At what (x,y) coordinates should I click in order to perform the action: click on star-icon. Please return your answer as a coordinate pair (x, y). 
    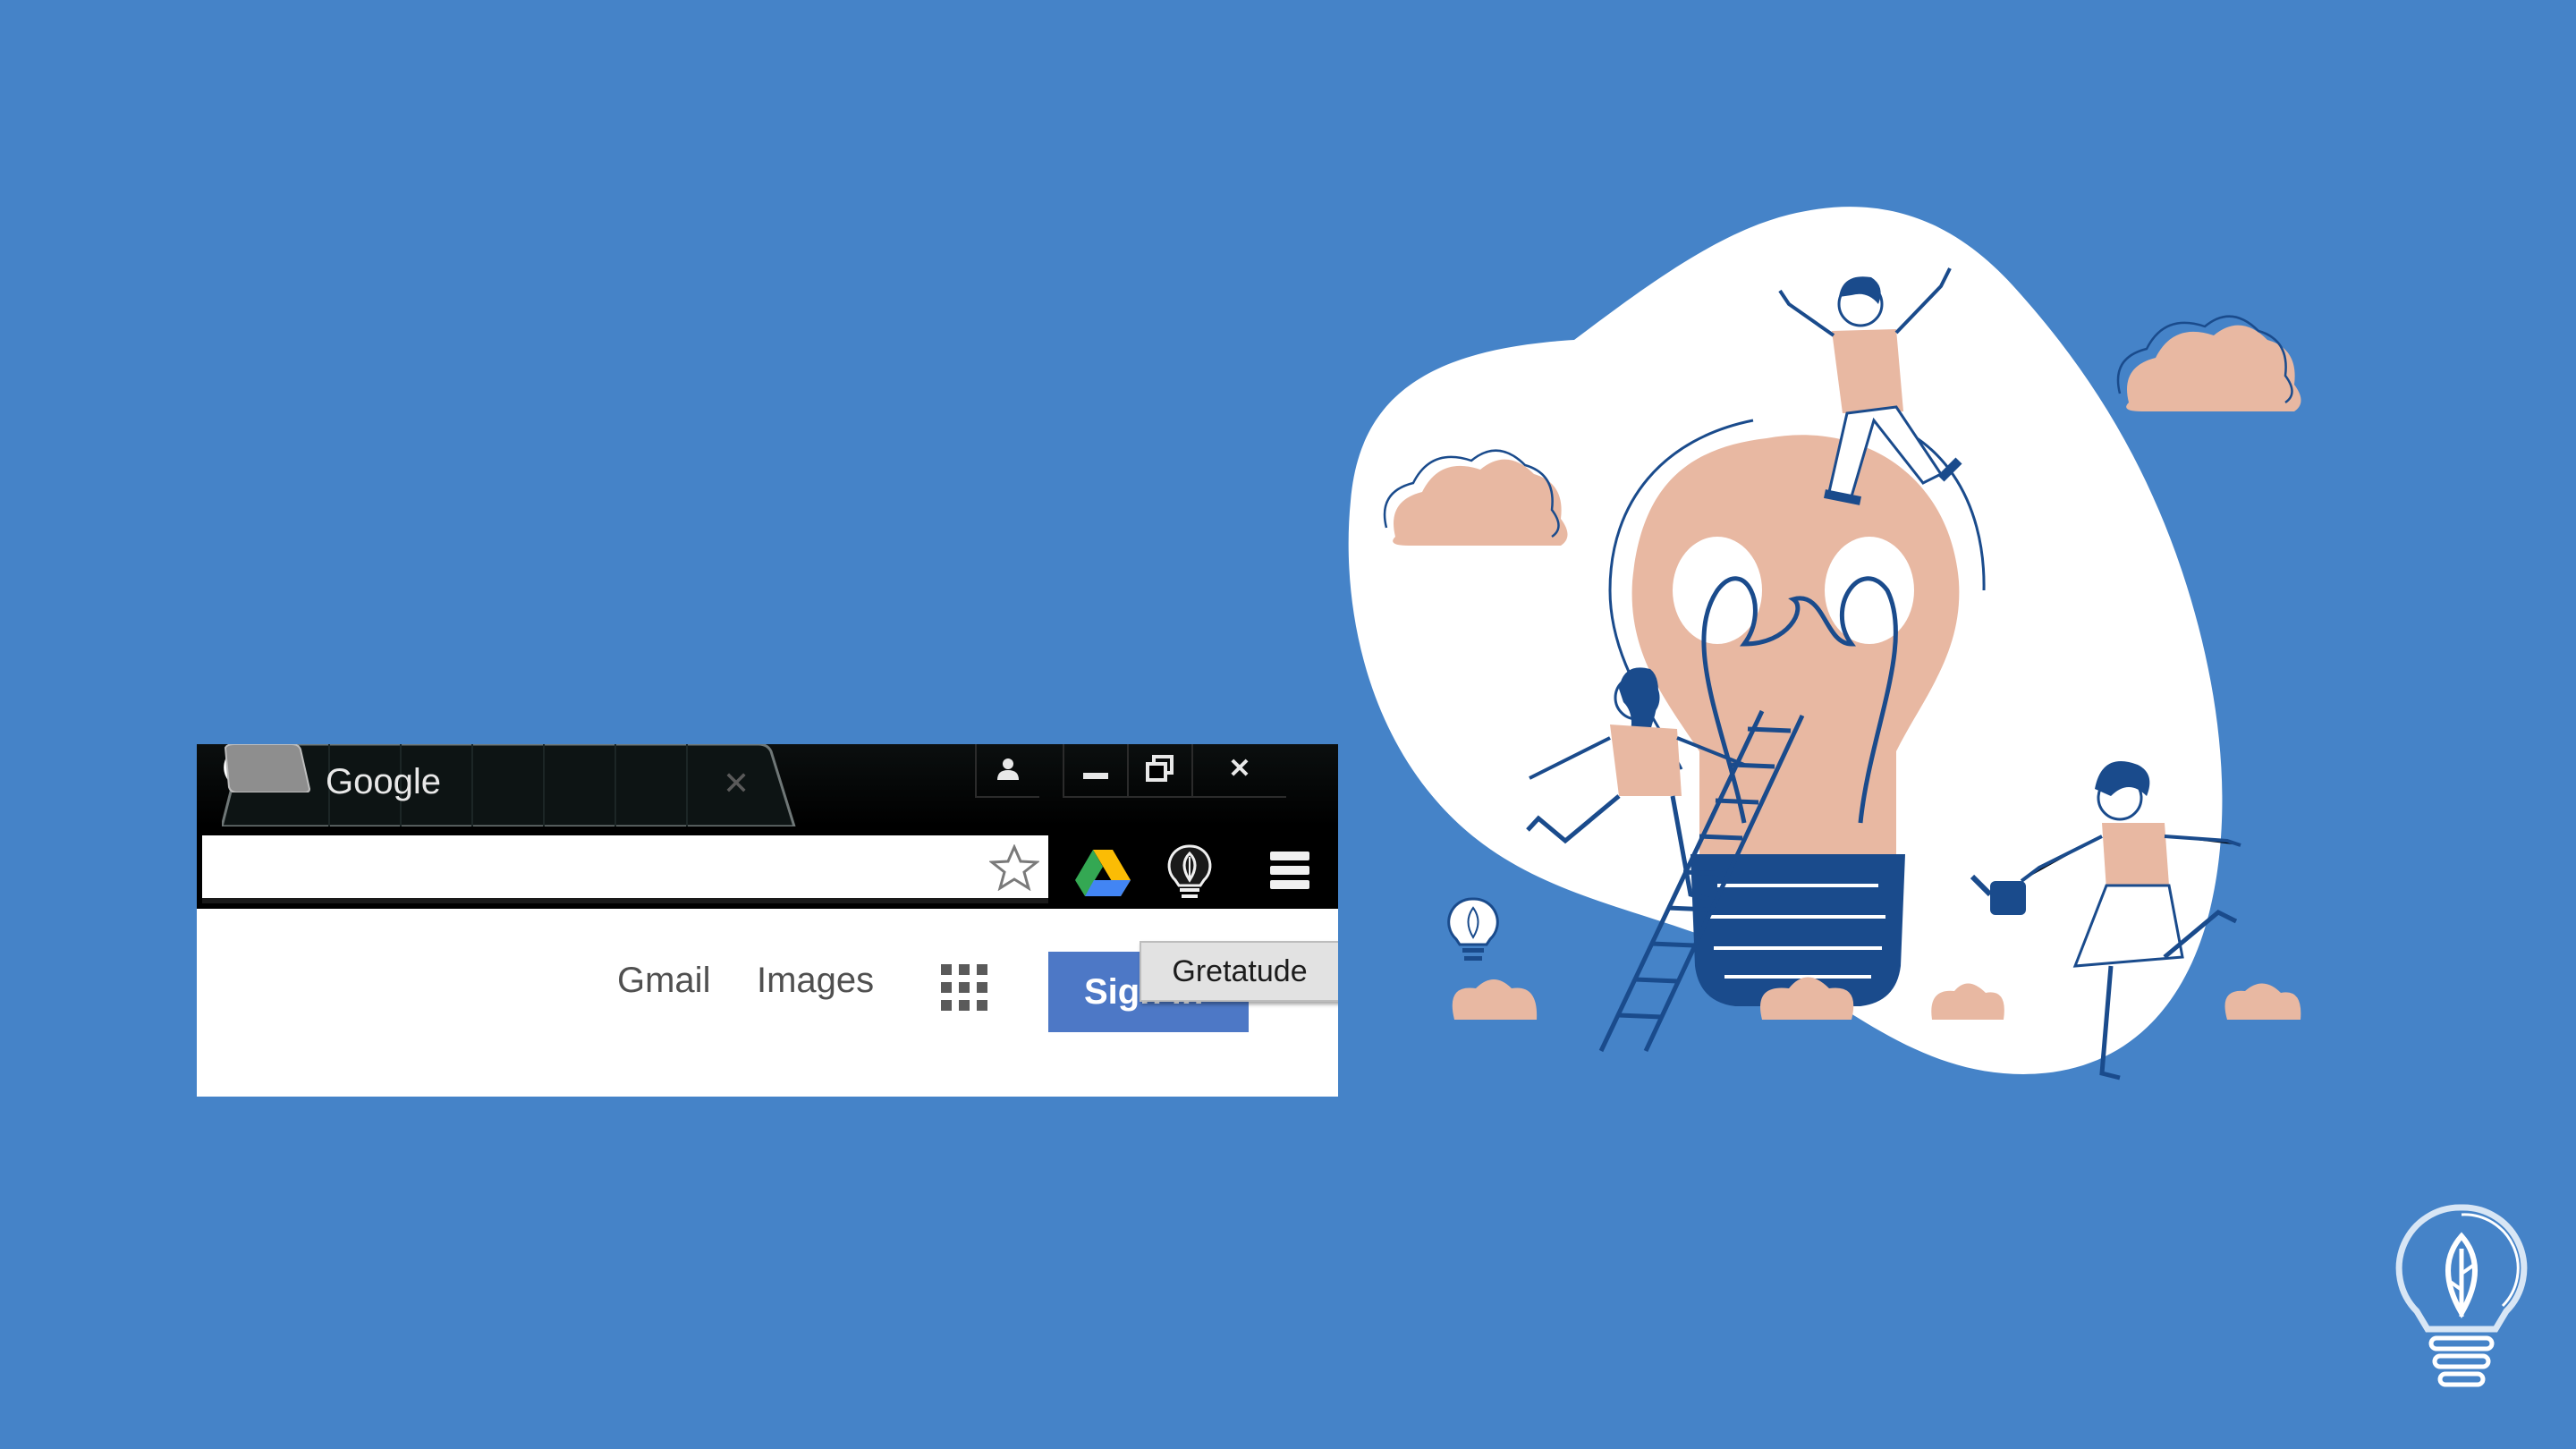
    Looking at the image, I should click on (1014, 867).